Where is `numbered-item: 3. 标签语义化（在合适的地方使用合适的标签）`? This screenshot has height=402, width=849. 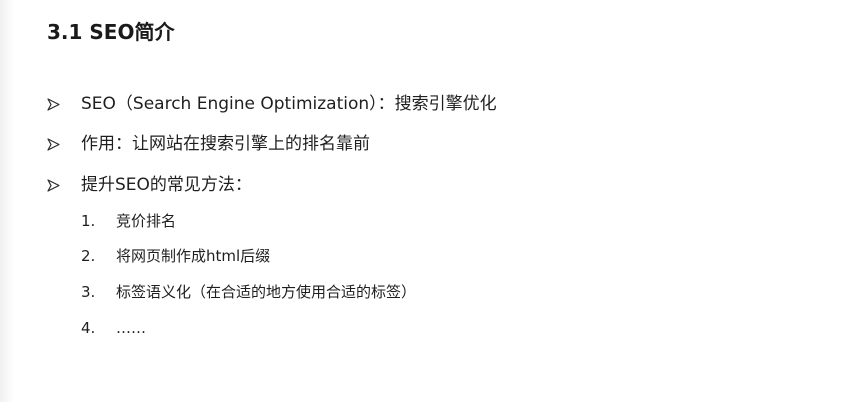
numbered-item: 3. 标签语义化（在合适的地方使用合适的标签） is located at coordinates (248, 292).